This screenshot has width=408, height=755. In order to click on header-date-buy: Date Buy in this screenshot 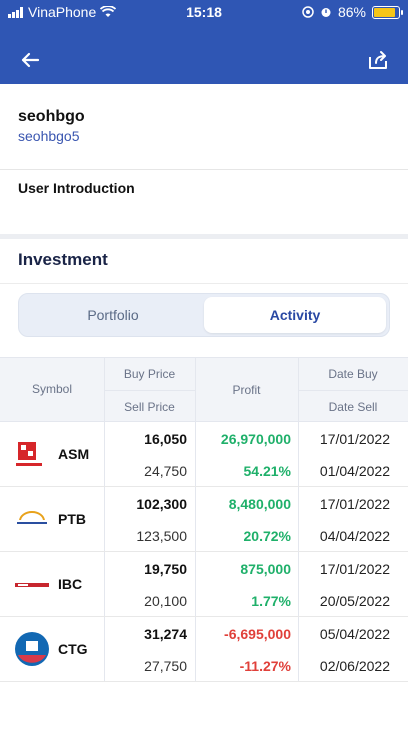, I will do `click(353, 374)`.